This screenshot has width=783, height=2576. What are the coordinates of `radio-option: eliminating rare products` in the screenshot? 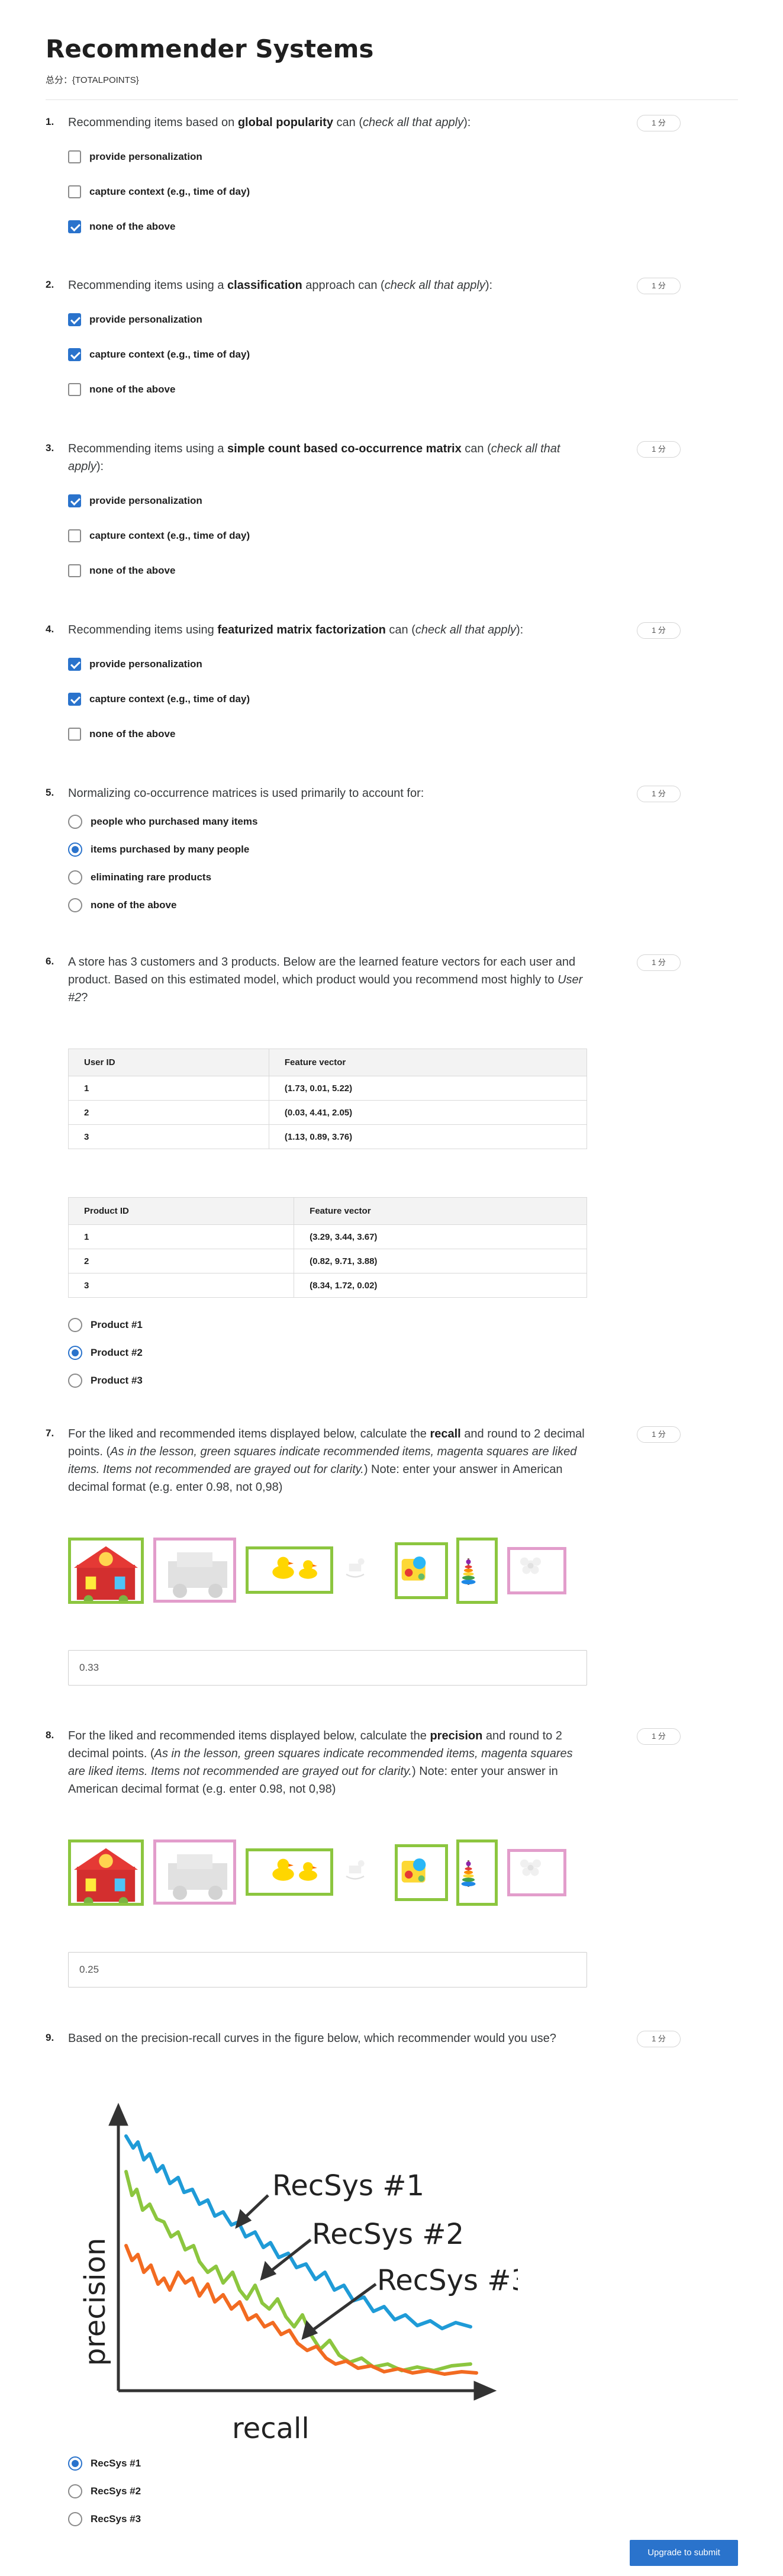 It's located at (139, 878).